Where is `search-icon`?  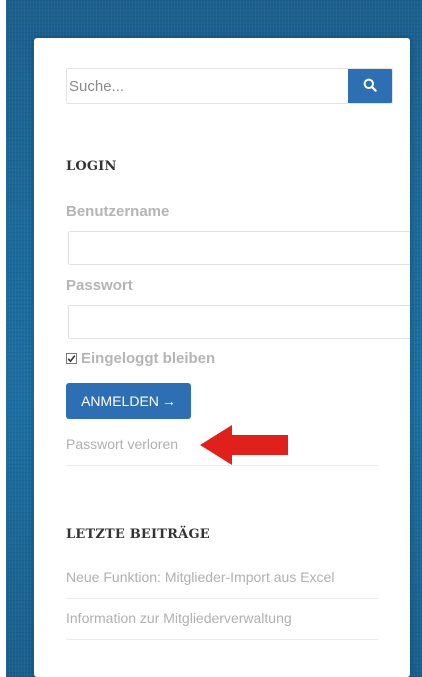
search-icon is located at coordinates (370, 86).